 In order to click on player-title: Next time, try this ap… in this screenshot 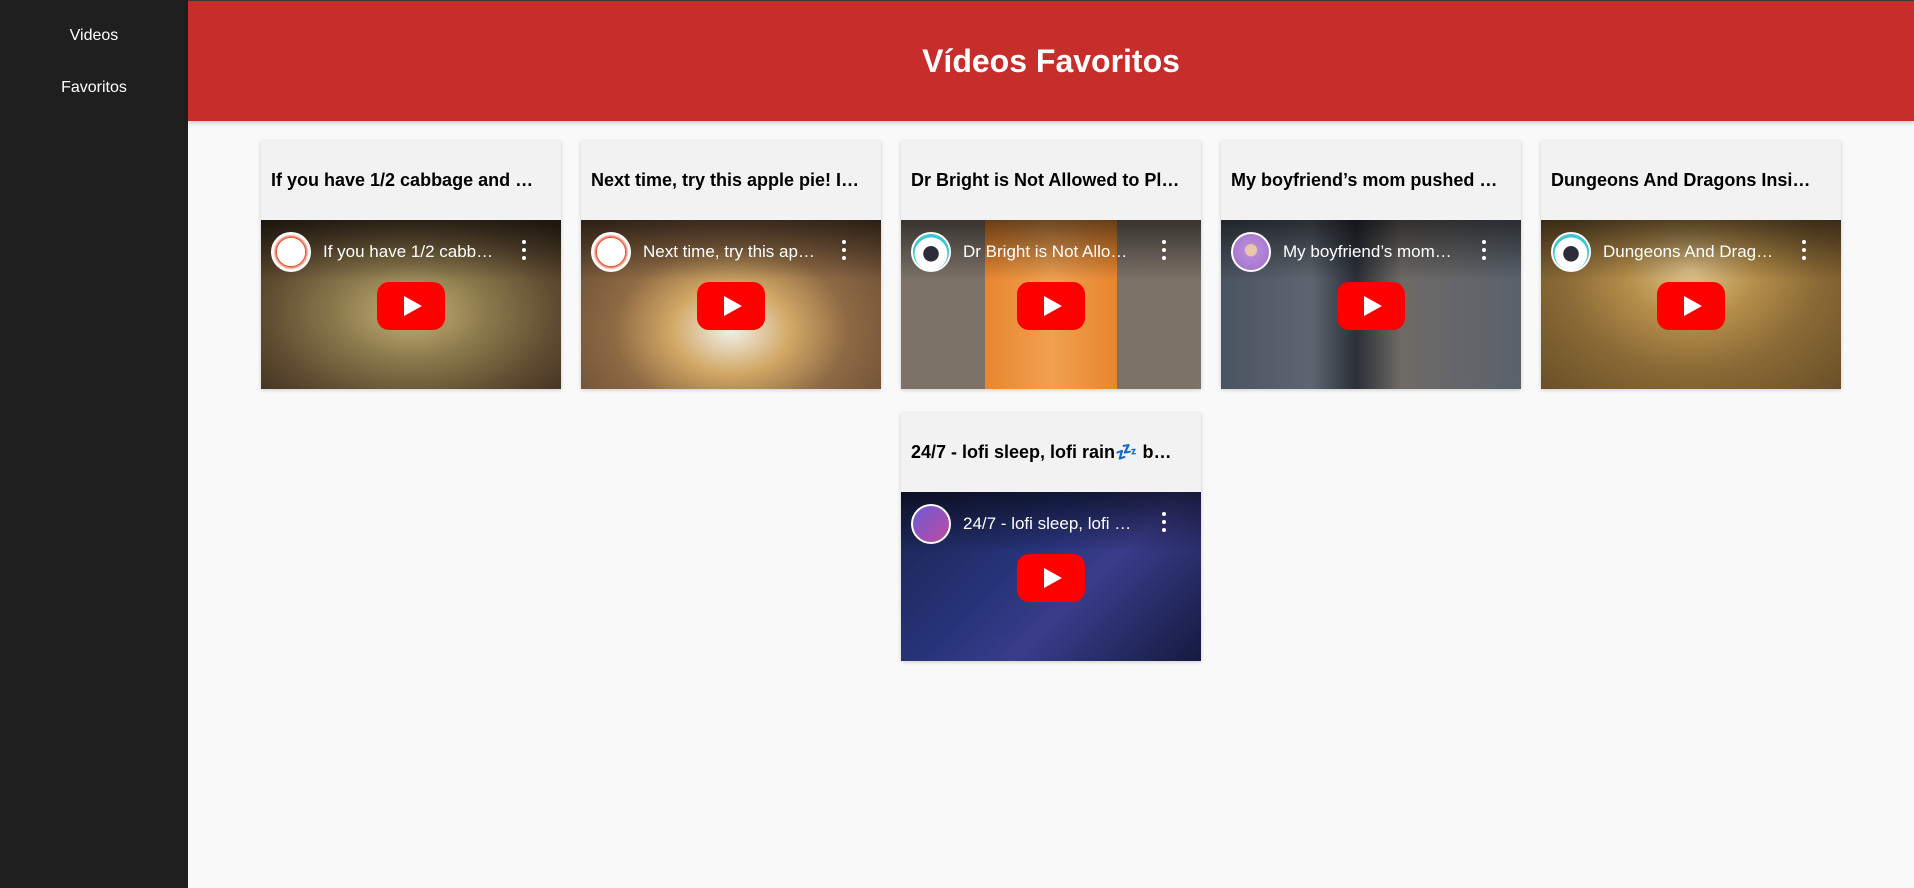, I will do `click(738, 252)`.